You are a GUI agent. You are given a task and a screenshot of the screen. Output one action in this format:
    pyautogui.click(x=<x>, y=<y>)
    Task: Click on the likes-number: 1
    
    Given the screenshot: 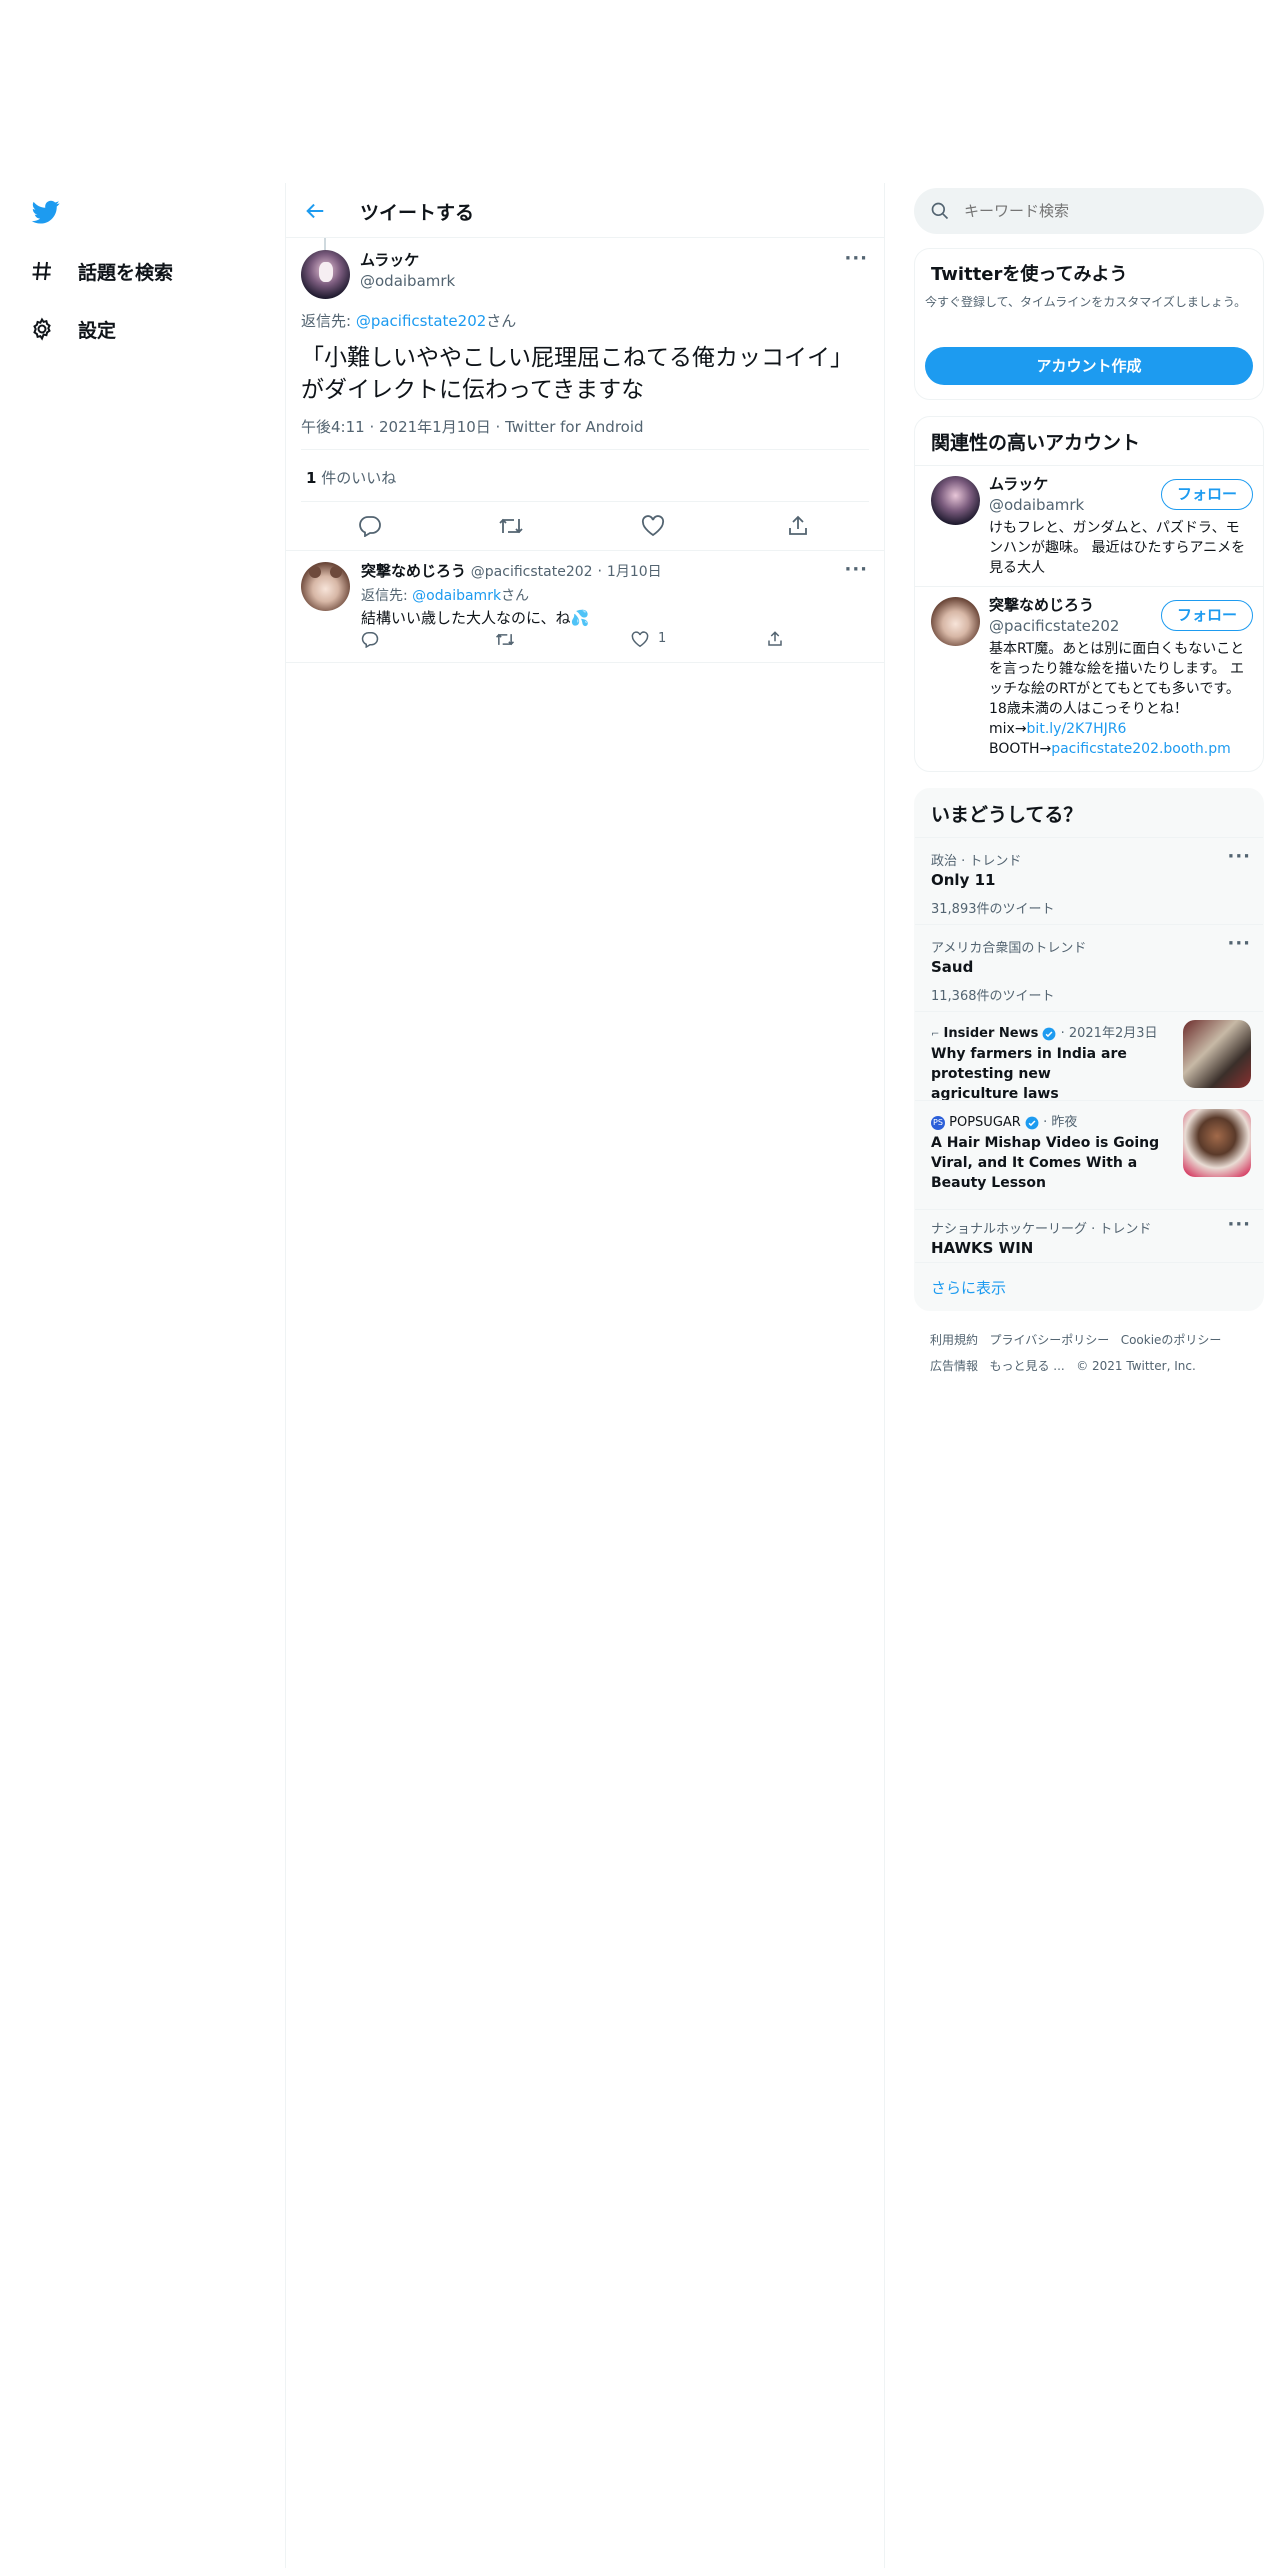 What is the action you would take?
    pyautogui.click(x=311, y=478)
    